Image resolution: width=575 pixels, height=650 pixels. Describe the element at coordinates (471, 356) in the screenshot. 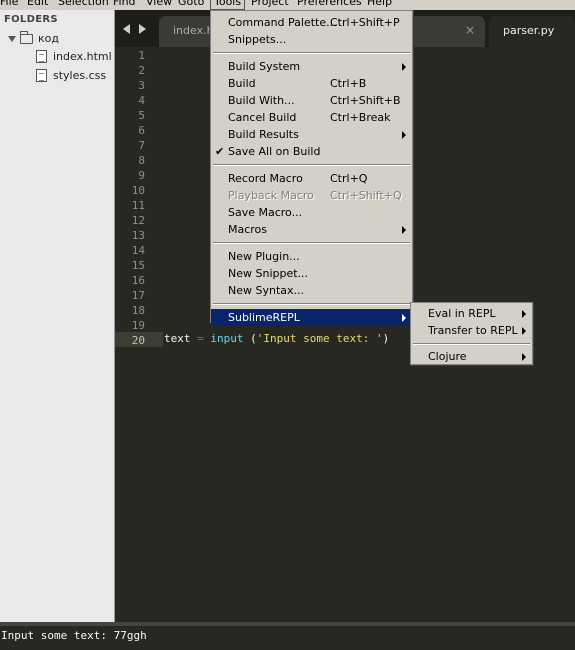

I see `submenu-item-clojure: Clojure` at that location.